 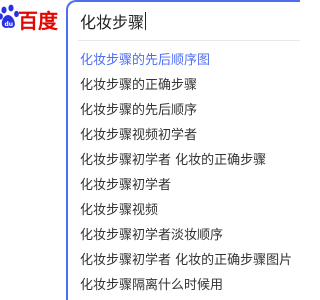 I want to click on suggestion-item: 化妆步骤初学者, so click(x=184, y=185).